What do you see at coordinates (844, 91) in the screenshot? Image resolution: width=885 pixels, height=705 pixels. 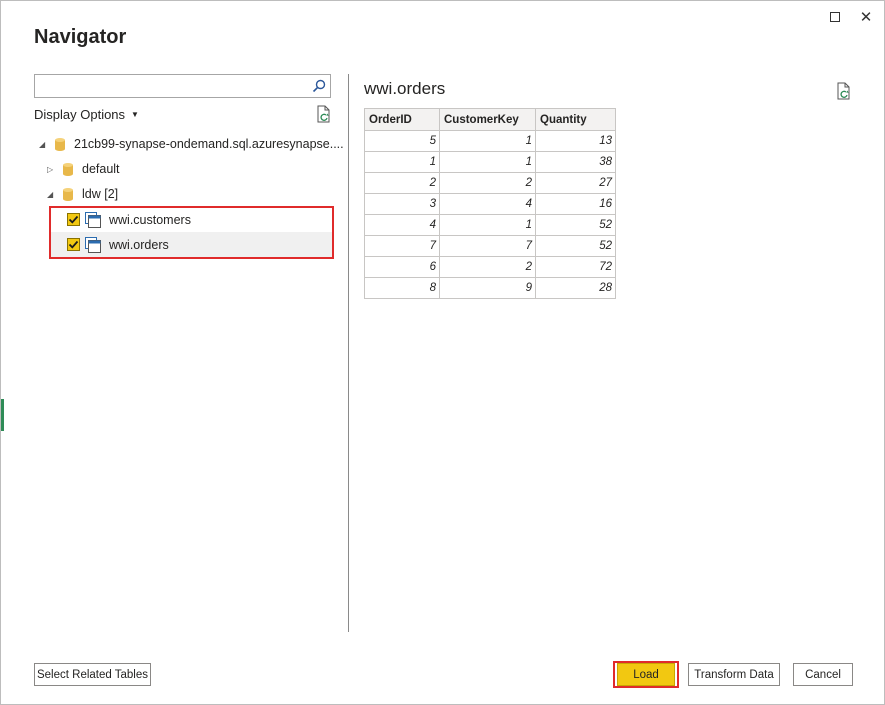 I see `preview-refresh-icon` at bounding box center [844, 91].